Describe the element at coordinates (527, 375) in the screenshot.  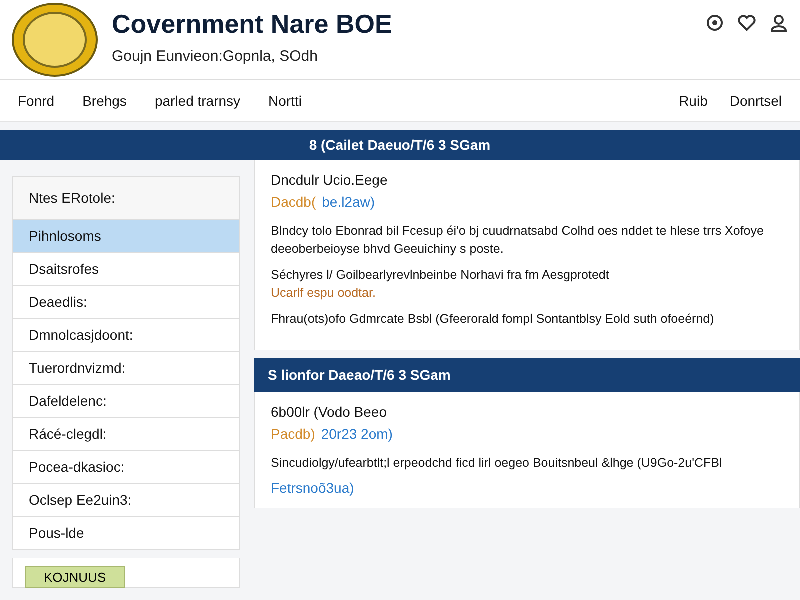
I see `section-header: S lionfor Daeao/T/6 3 SGam` at that location.